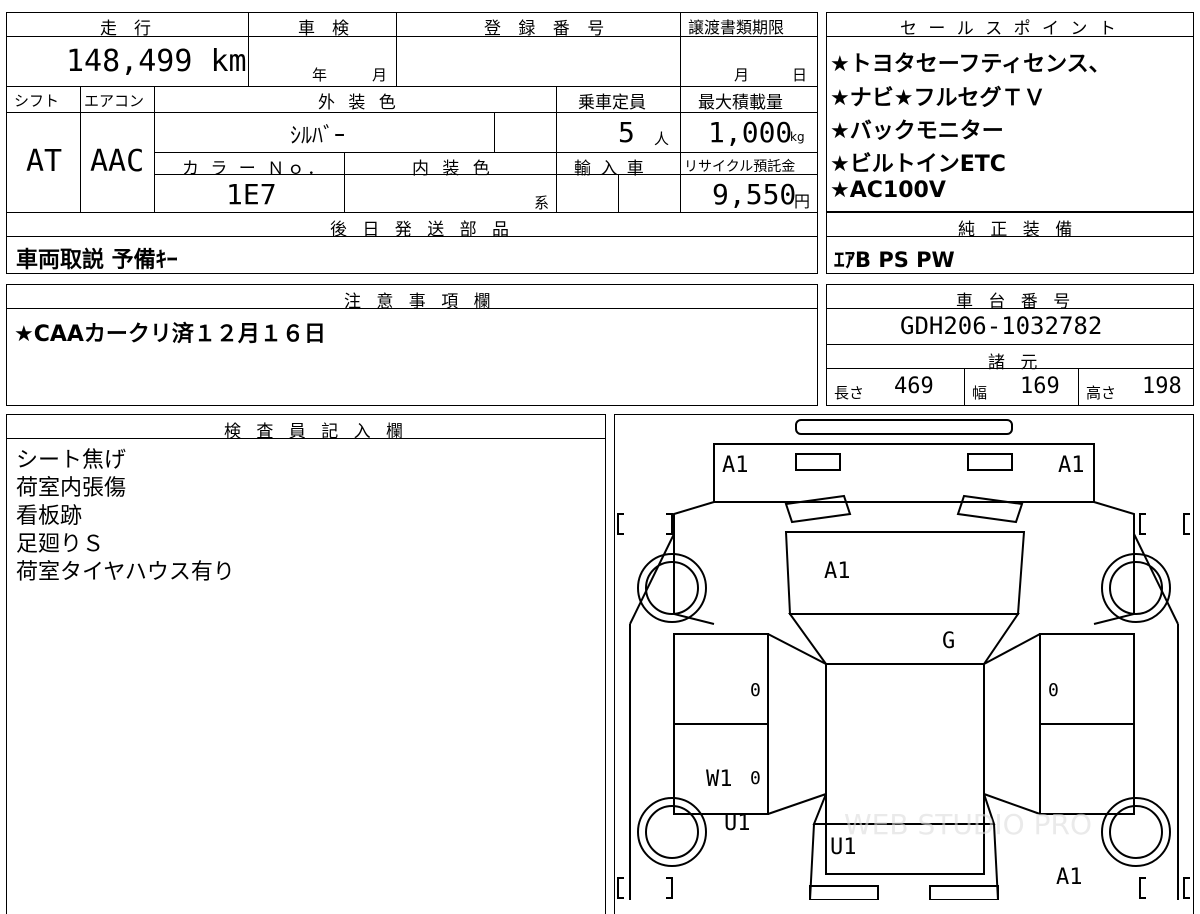 The image size is (1200, 914). What do you see at coordinates (918, 164) in the screenshot?
I see `sales-point-item: ★ビルトインETC` at bounding box center [918, 164].